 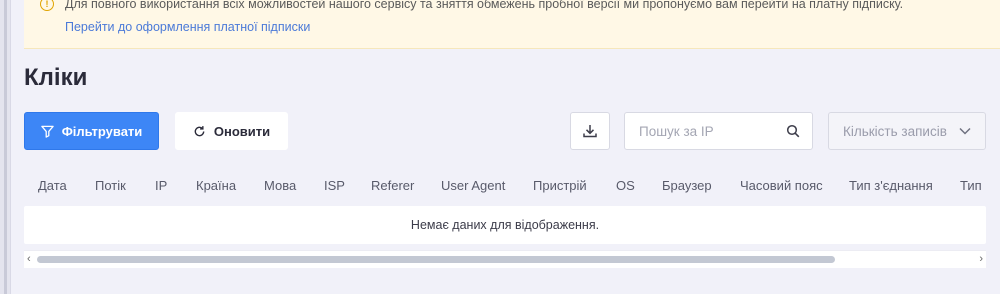 I want to click on records-count-select: Кількість записів, so click(x=907, y=131).